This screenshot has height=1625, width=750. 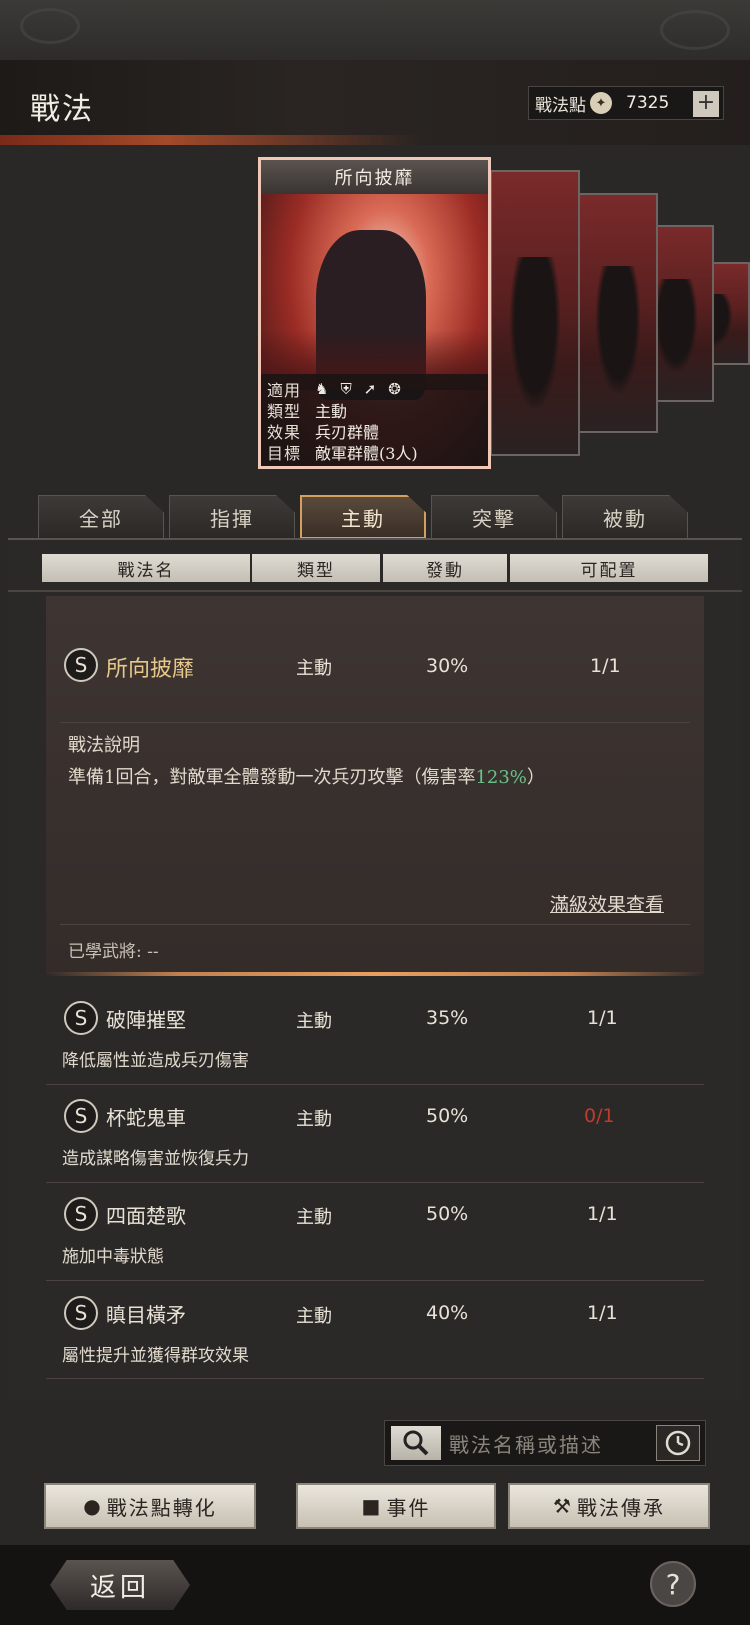 What do you see at coordinates (146, 568) in the screenshot?
I see `column-header-name: 戰法名` at bounding box center [146, 568].